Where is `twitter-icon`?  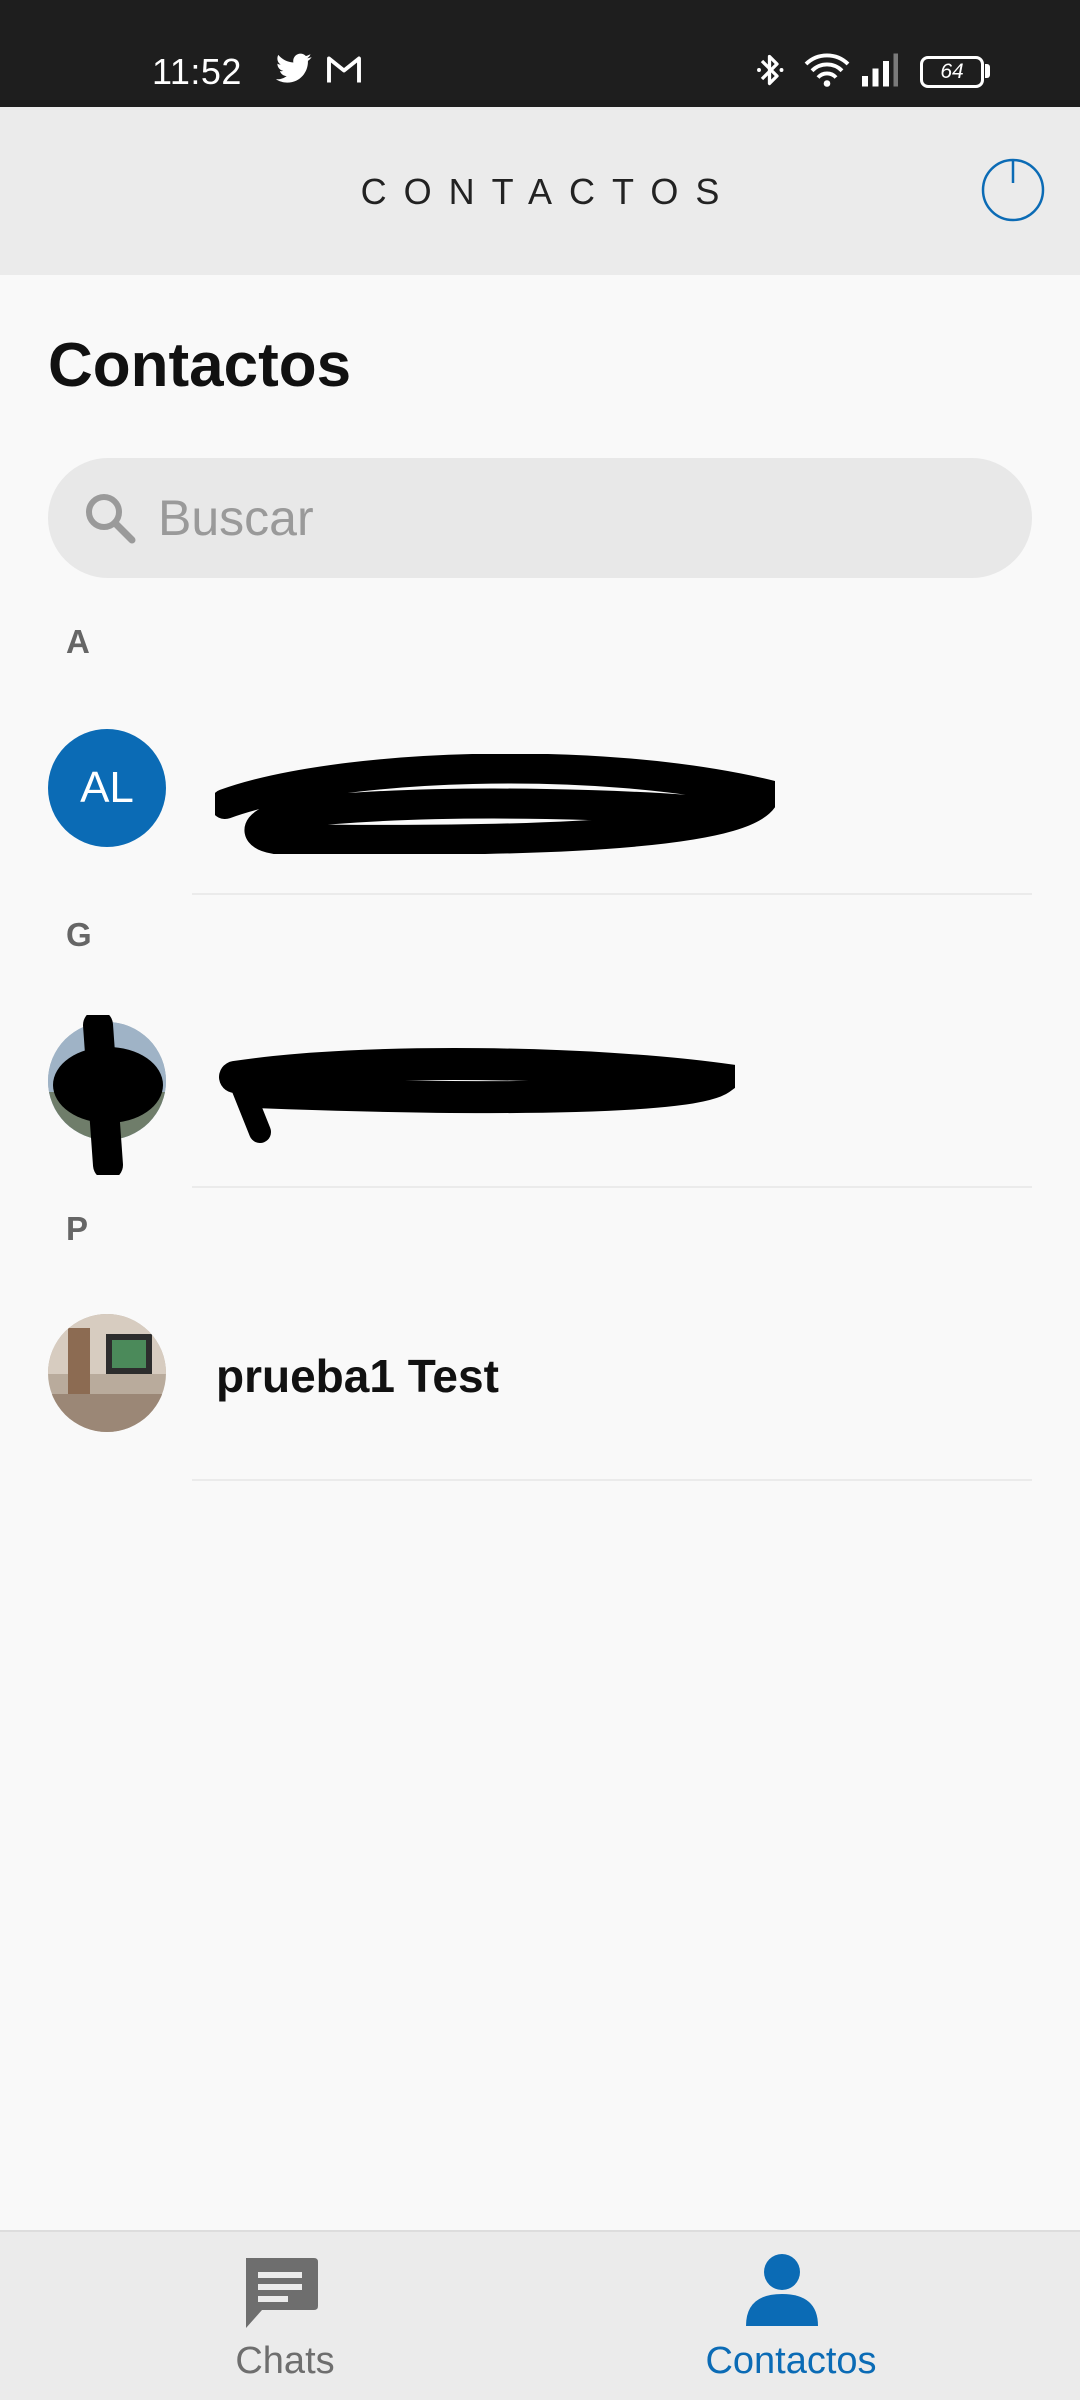 twitter-icon is located at coordinates (294, 69).